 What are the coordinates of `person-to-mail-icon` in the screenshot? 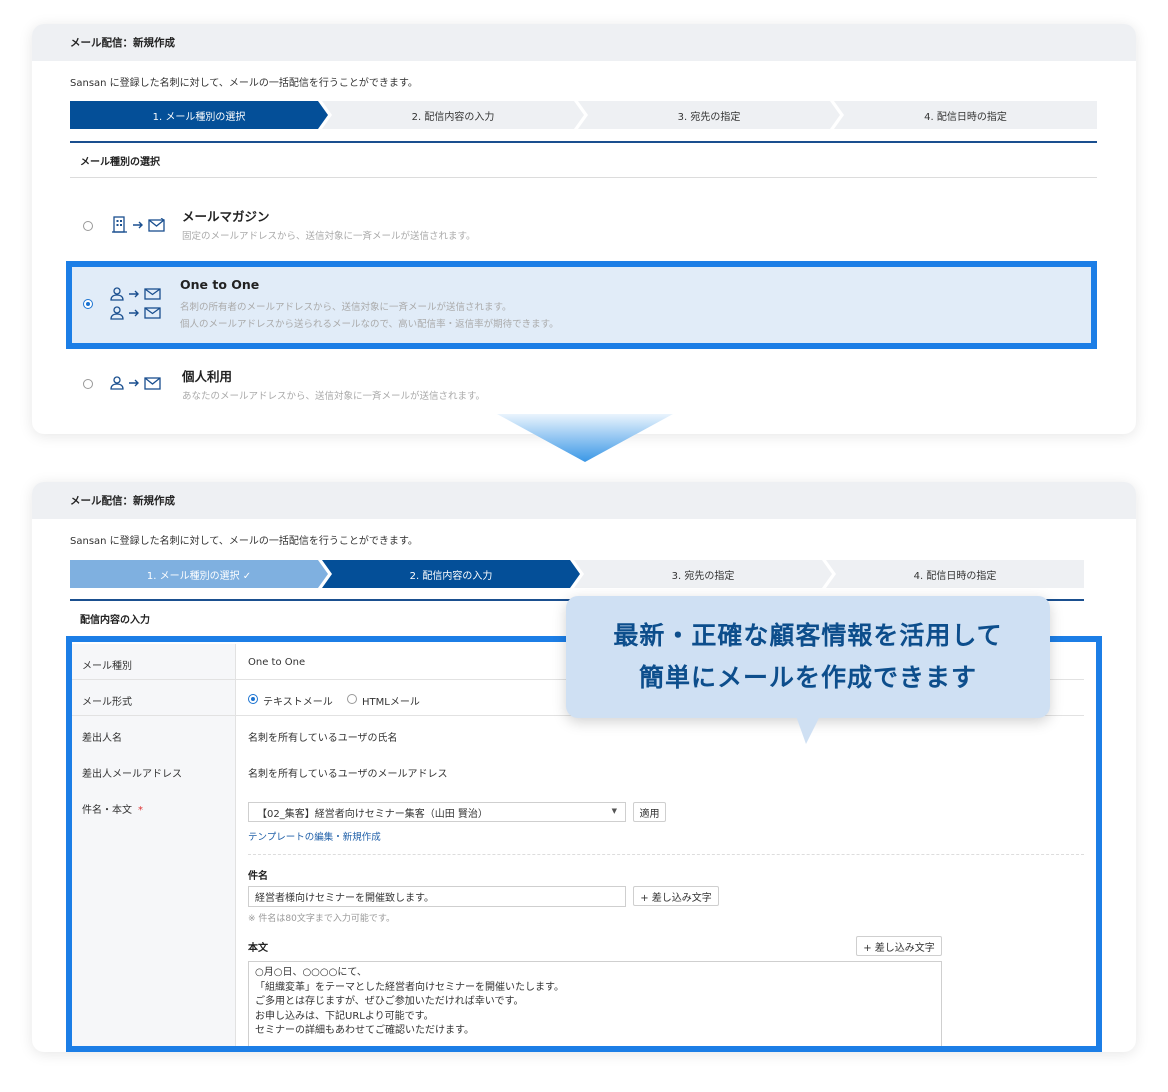 It's located at (136, 383).